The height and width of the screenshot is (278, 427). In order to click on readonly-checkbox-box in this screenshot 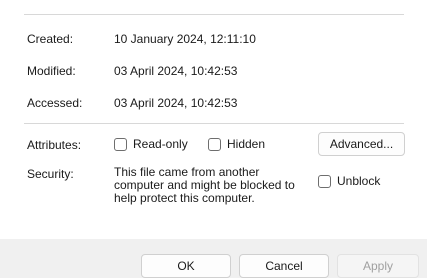, I will do `click(120, 144)`.